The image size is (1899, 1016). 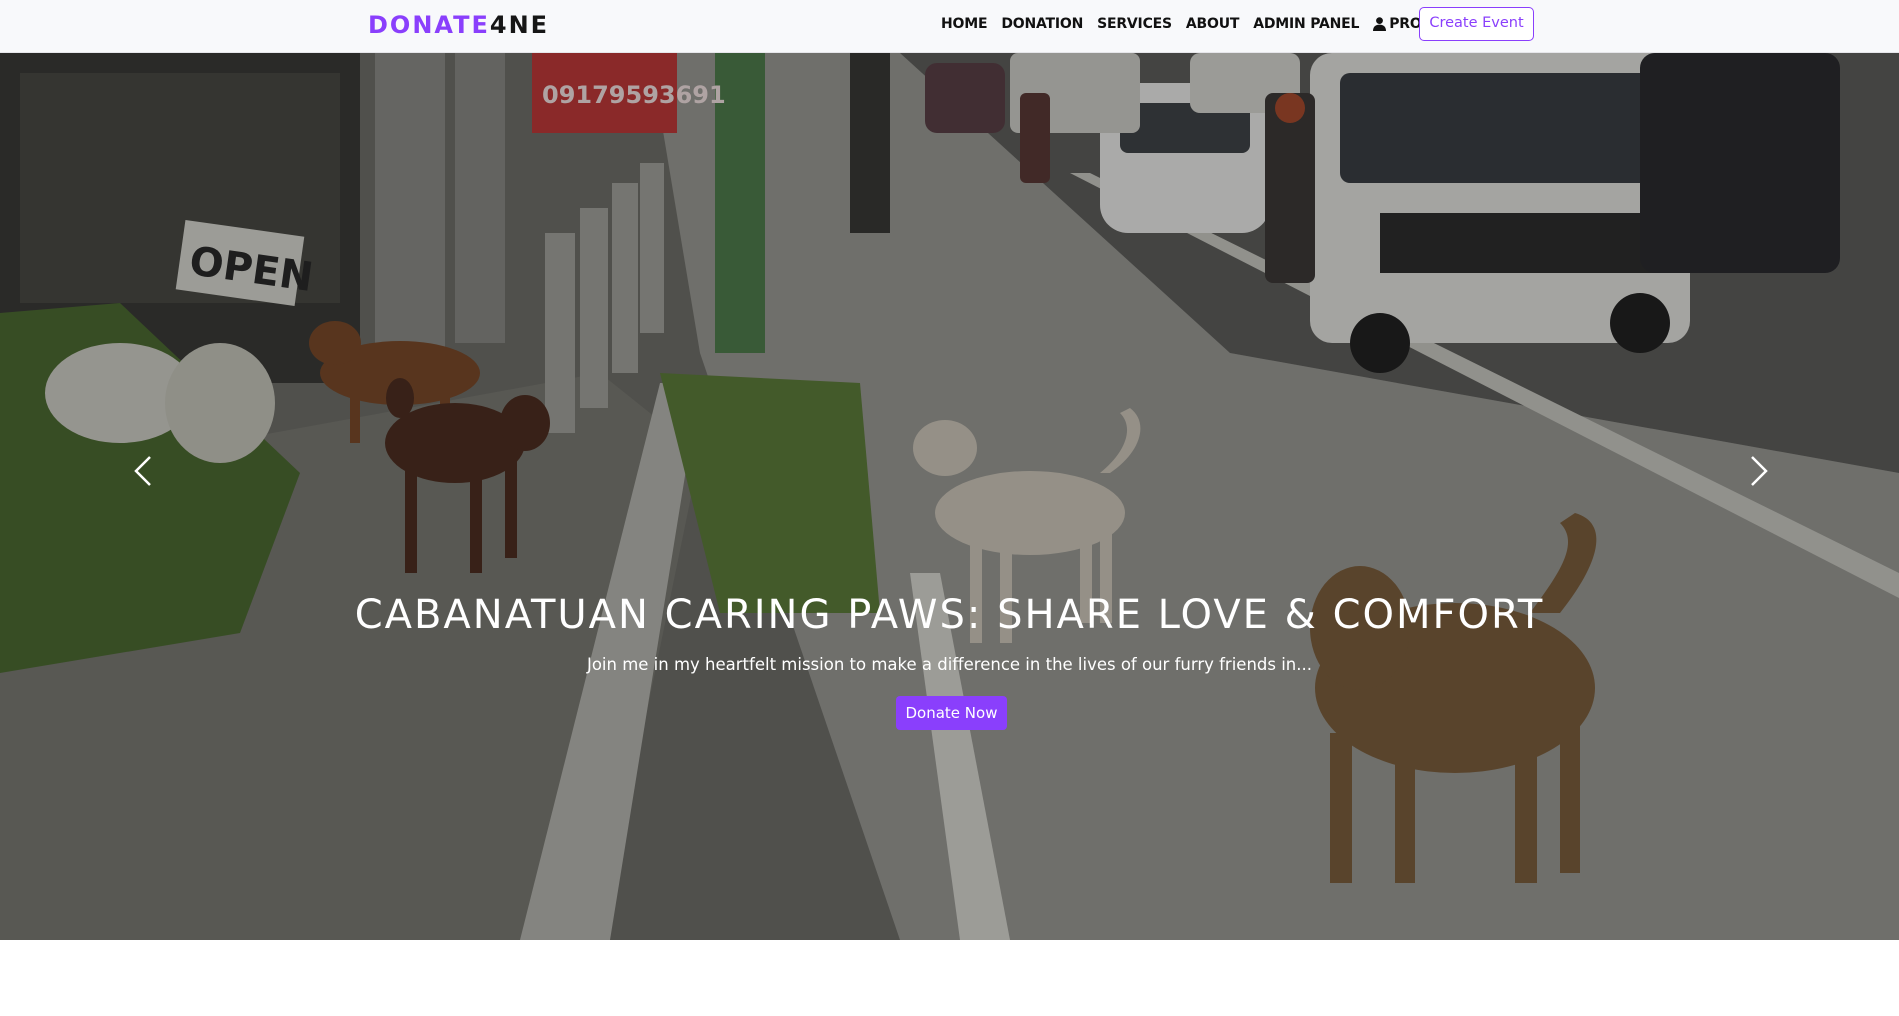 I want to click on user-icon, so click(x=1380, y=24).